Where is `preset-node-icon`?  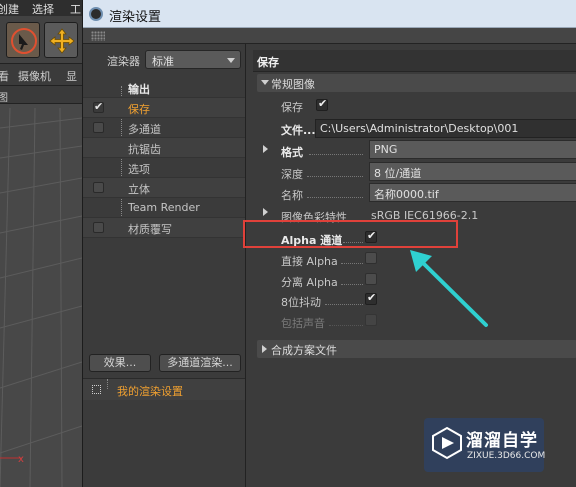
preset-node-icon is located at coordinates (96, 389).